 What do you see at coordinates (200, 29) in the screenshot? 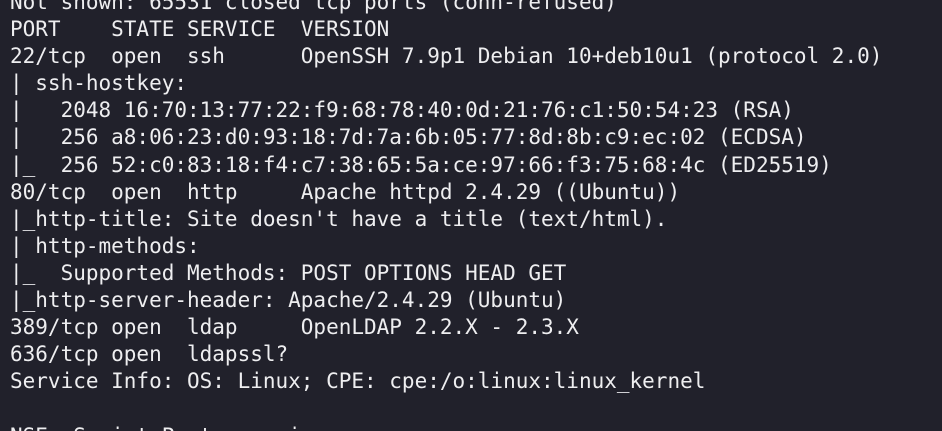
I see `output-line-port-header: PORT STATE SERVICE VERSION` at bounding box center [200, 29].